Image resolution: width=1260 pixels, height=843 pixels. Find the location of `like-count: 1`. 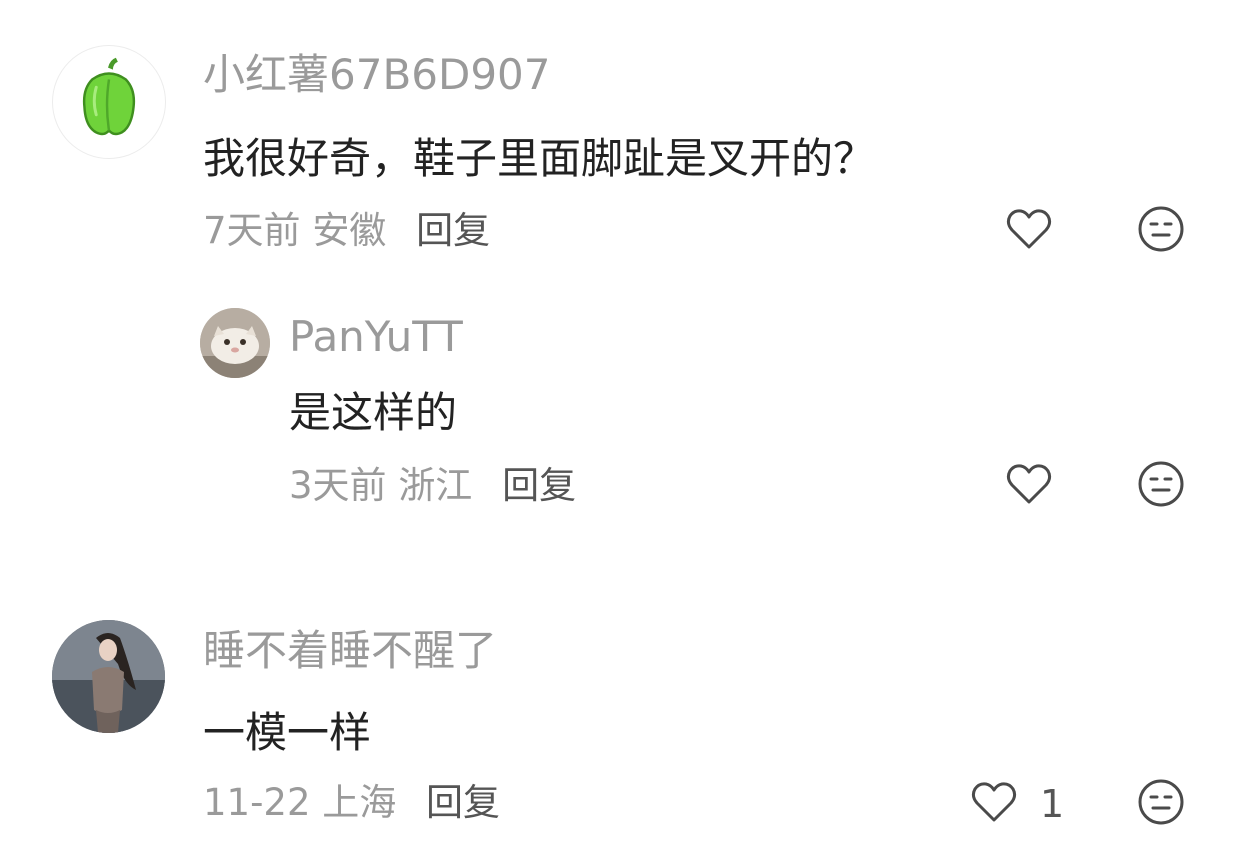

like-count: 1 is located at coordinates (1052, 804).